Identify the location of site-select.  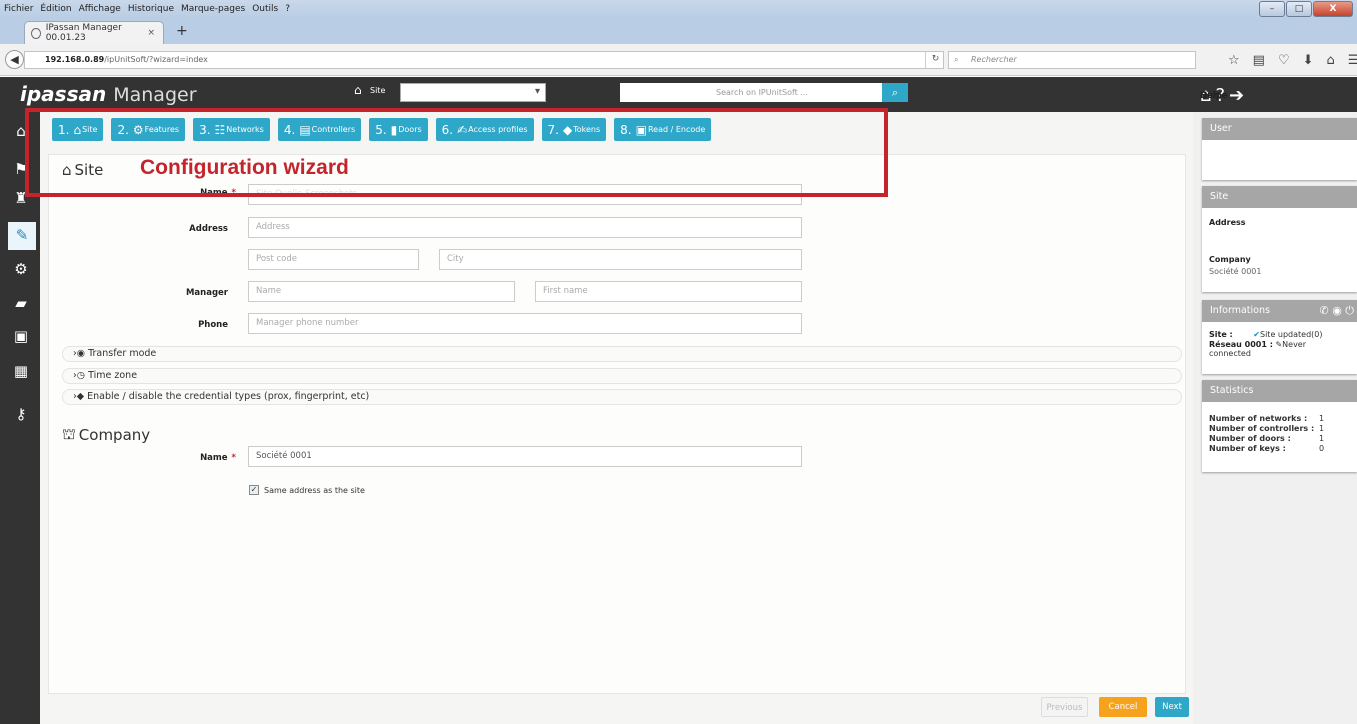
(473, 92).